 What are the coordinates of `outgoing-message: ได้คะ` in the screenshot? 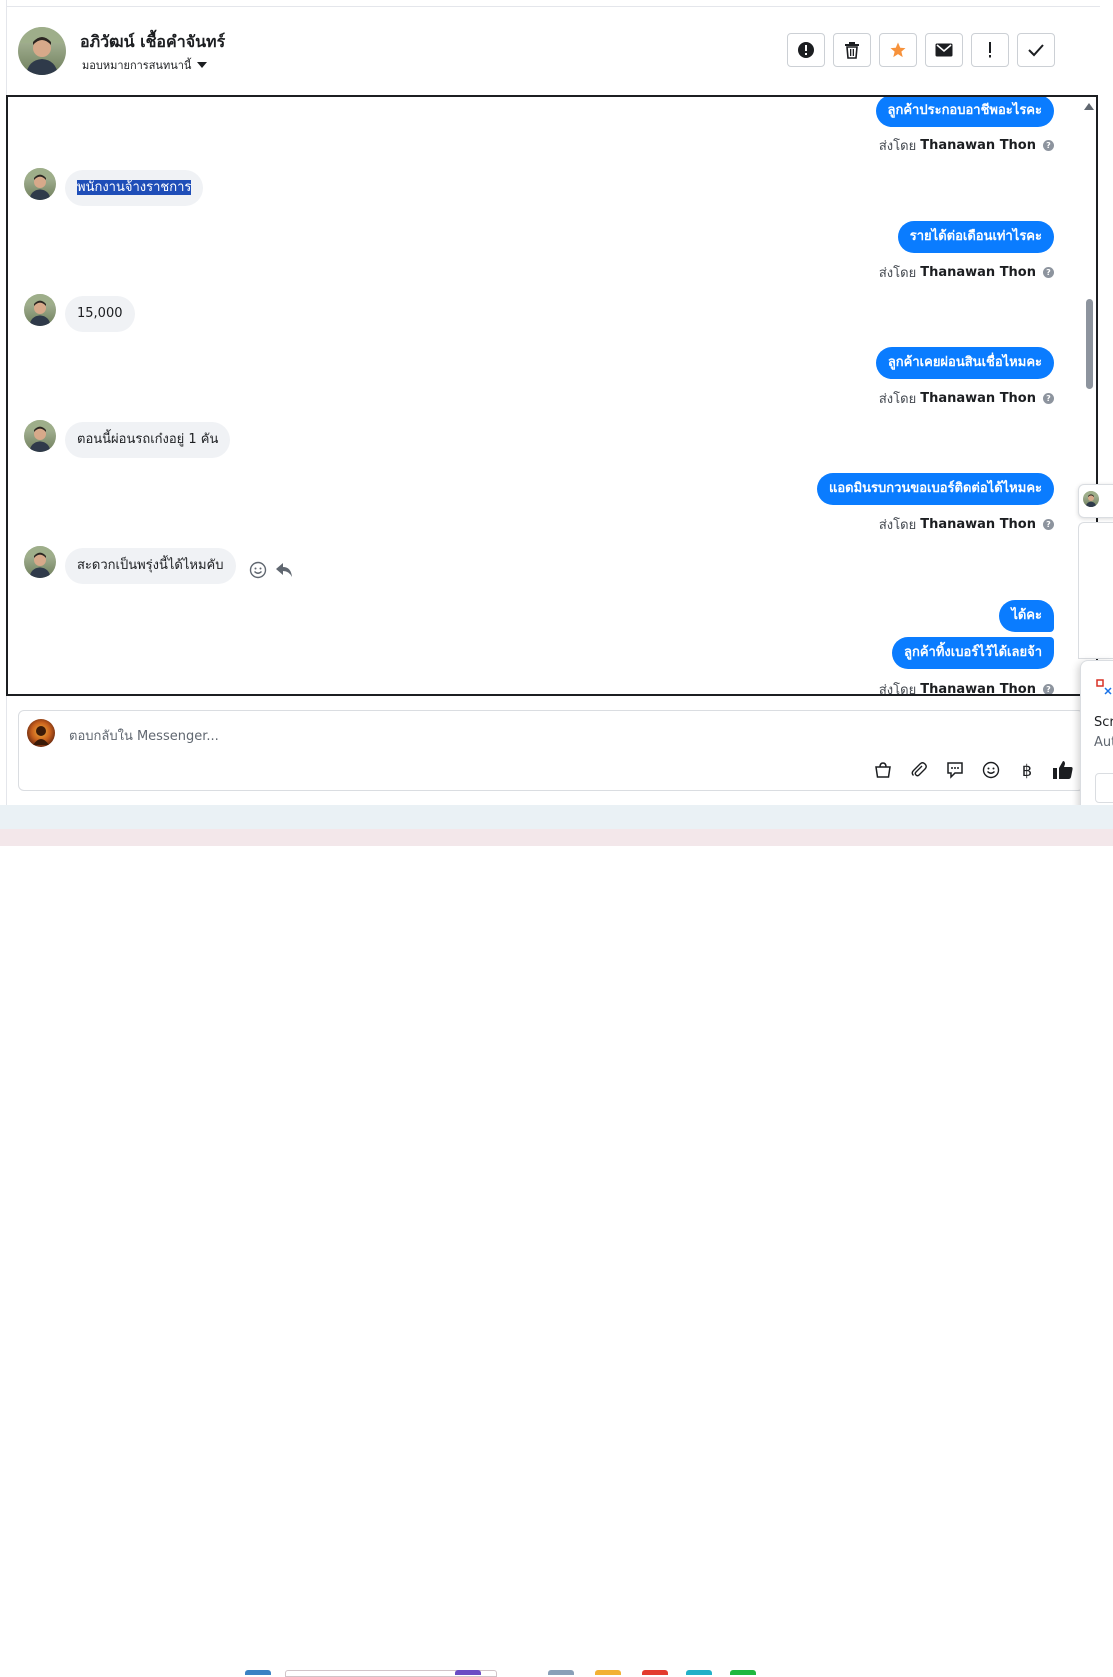 It's located at (1026, 616).